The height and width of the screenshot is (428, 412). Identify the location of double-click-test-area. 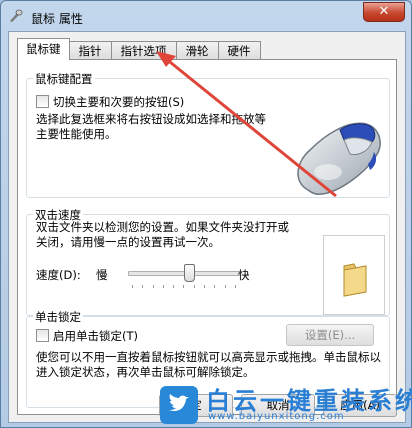
(354, 275).